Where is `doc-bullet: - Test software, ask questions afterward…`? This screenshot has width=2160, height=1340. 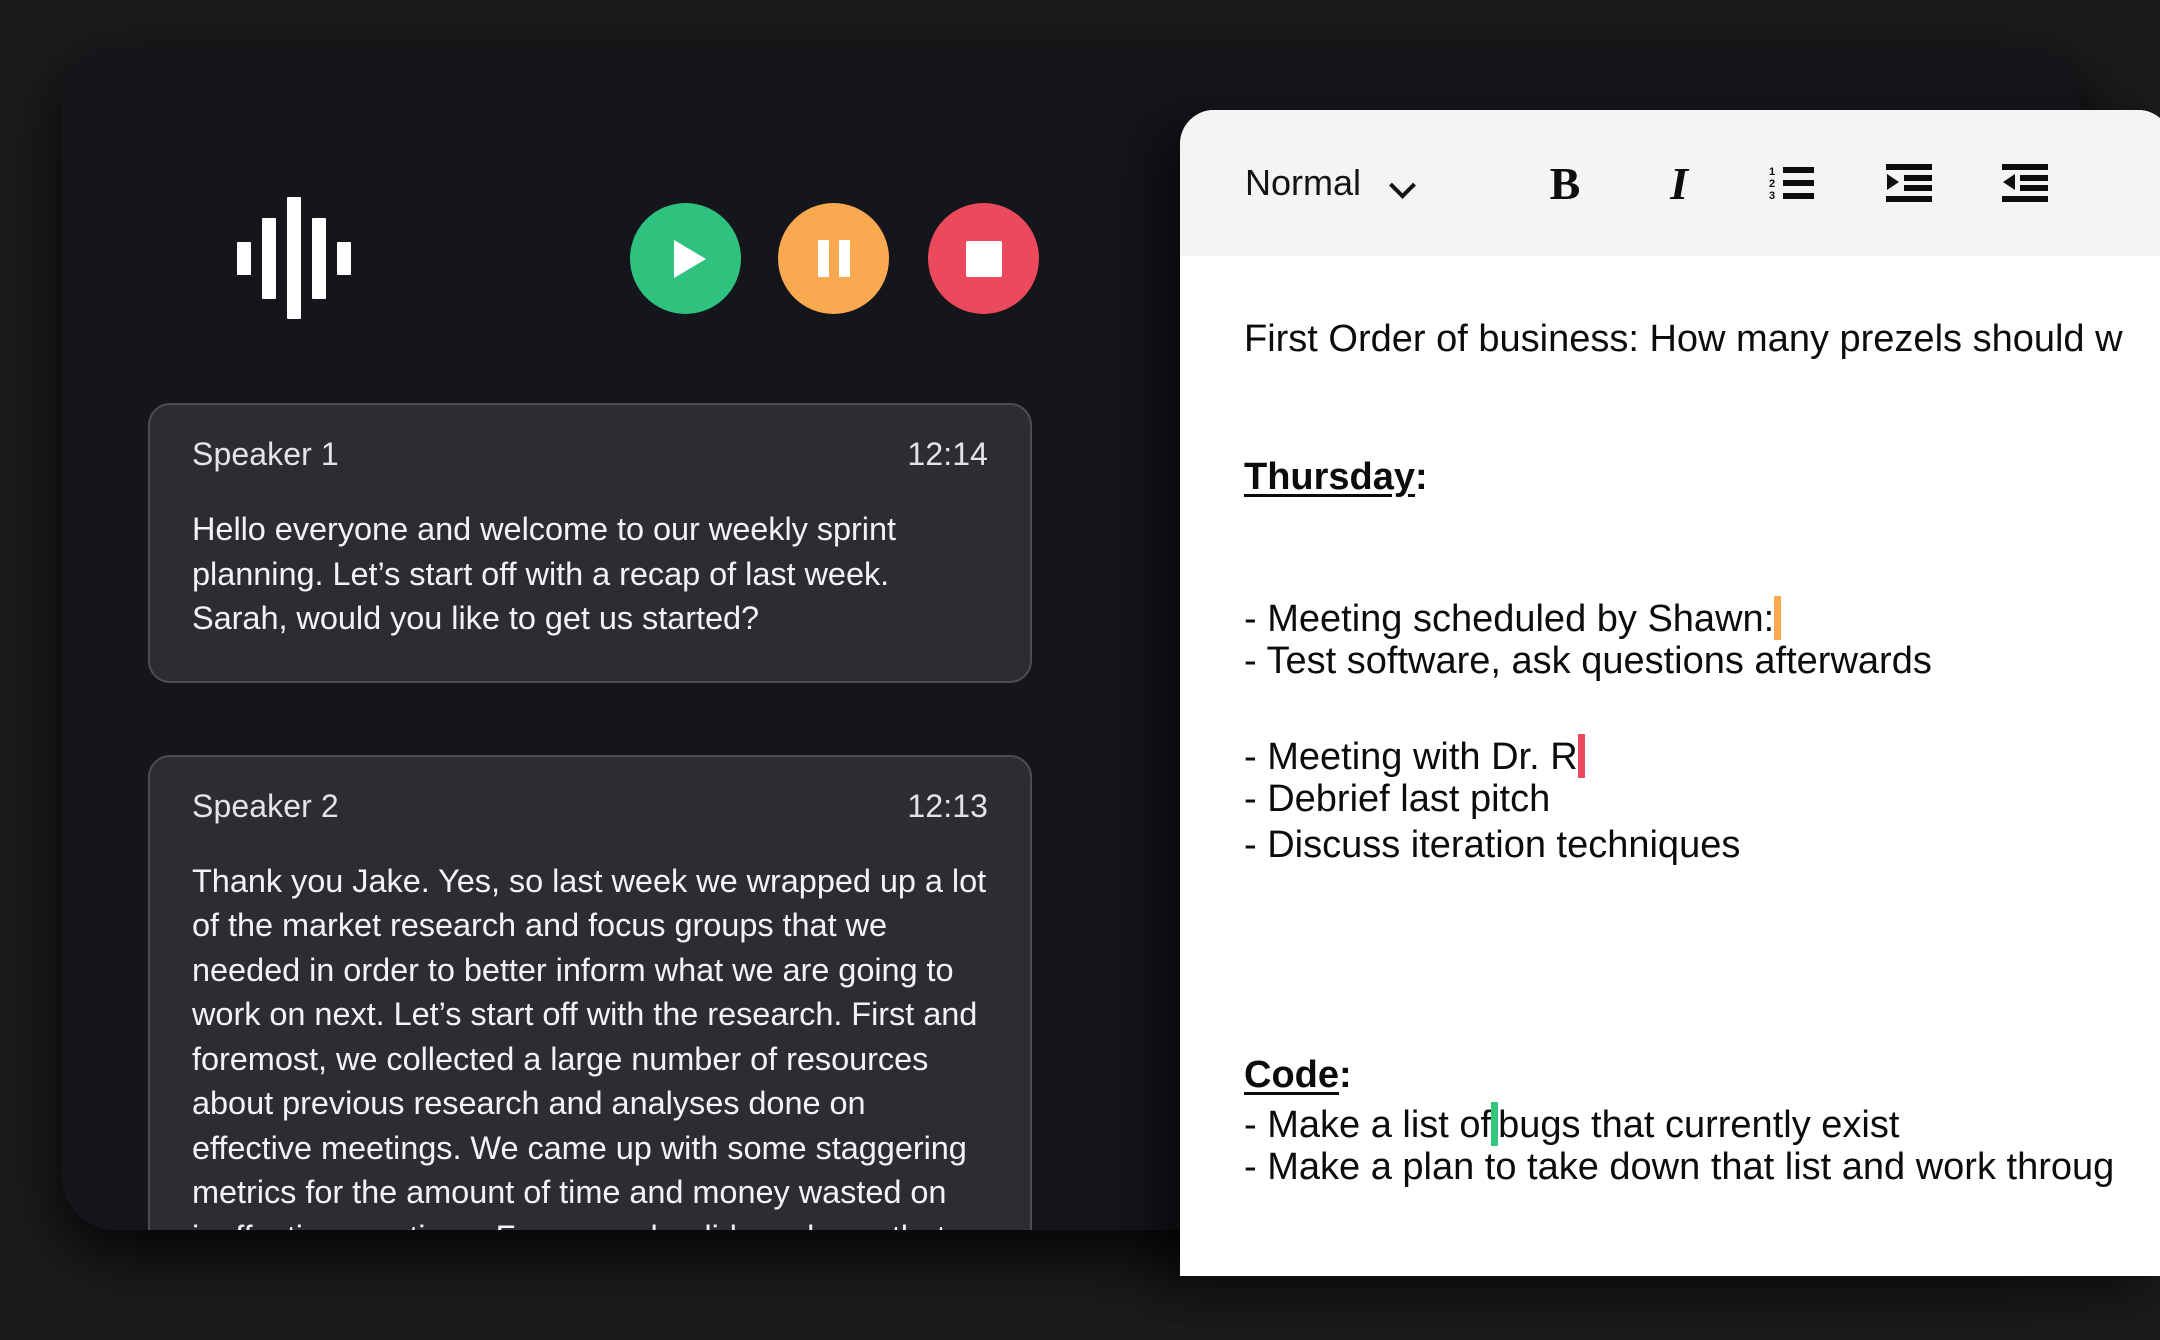
doc-bullet: - Test software, ask questions afterward… is located at coordinates (1702, 665).